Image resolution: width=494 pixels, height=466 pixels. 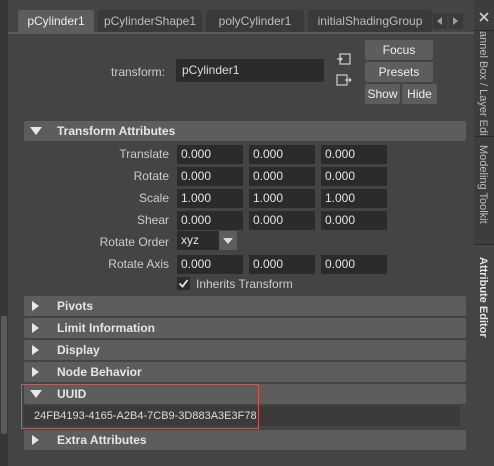 I want to click on presets-button: Presets, so click(x=399, y=72).